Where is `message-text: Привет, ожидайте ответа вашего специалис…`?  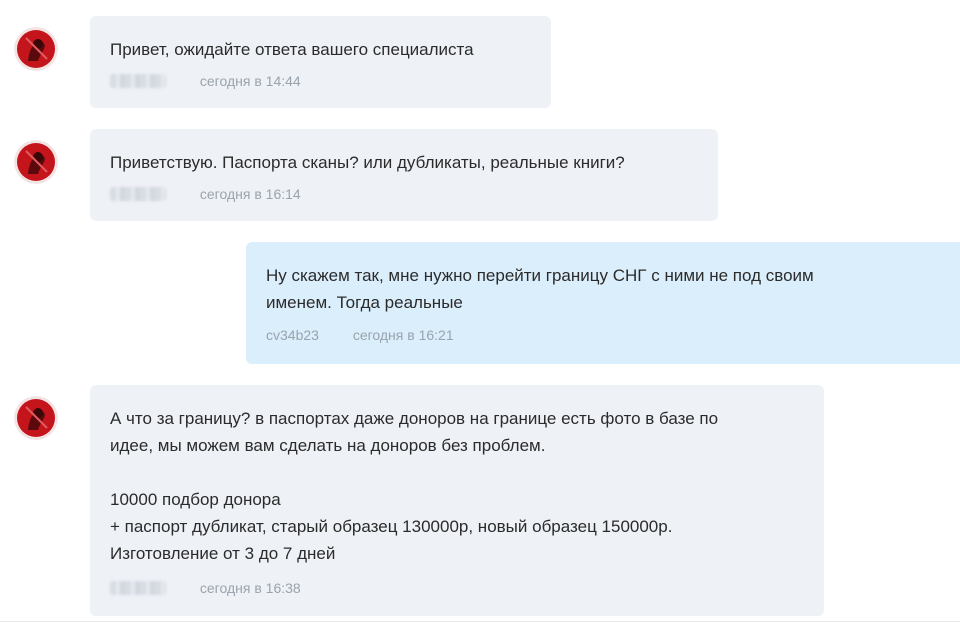
message-text: Привет, ожидайте ответа вашего специалис… is located at coordinates (292, 49).